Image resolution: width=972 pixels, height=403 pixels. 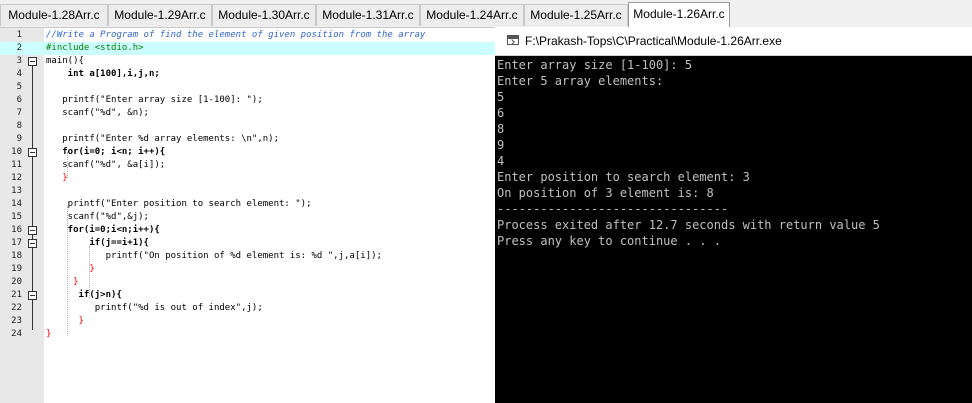 I want to click on code-line: 19 }, so click(x=248, y=269).